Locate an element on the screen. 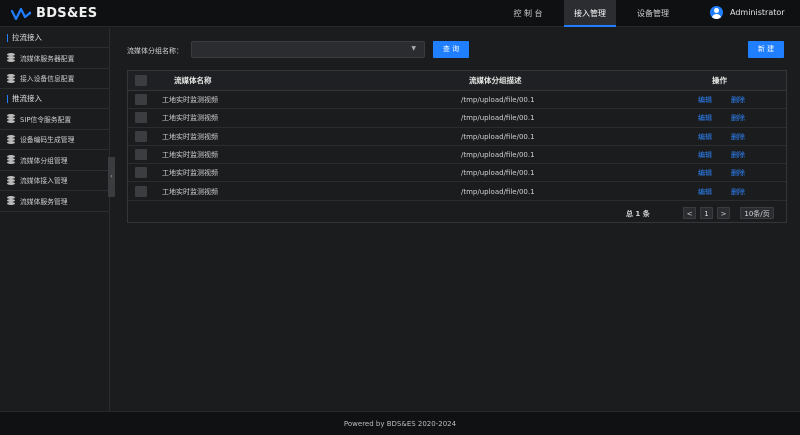 The width and height of the screenshot is (800, 435). pagination: 总 1 条 < 1 > 10条/页 is located at coordinates (457, 214).